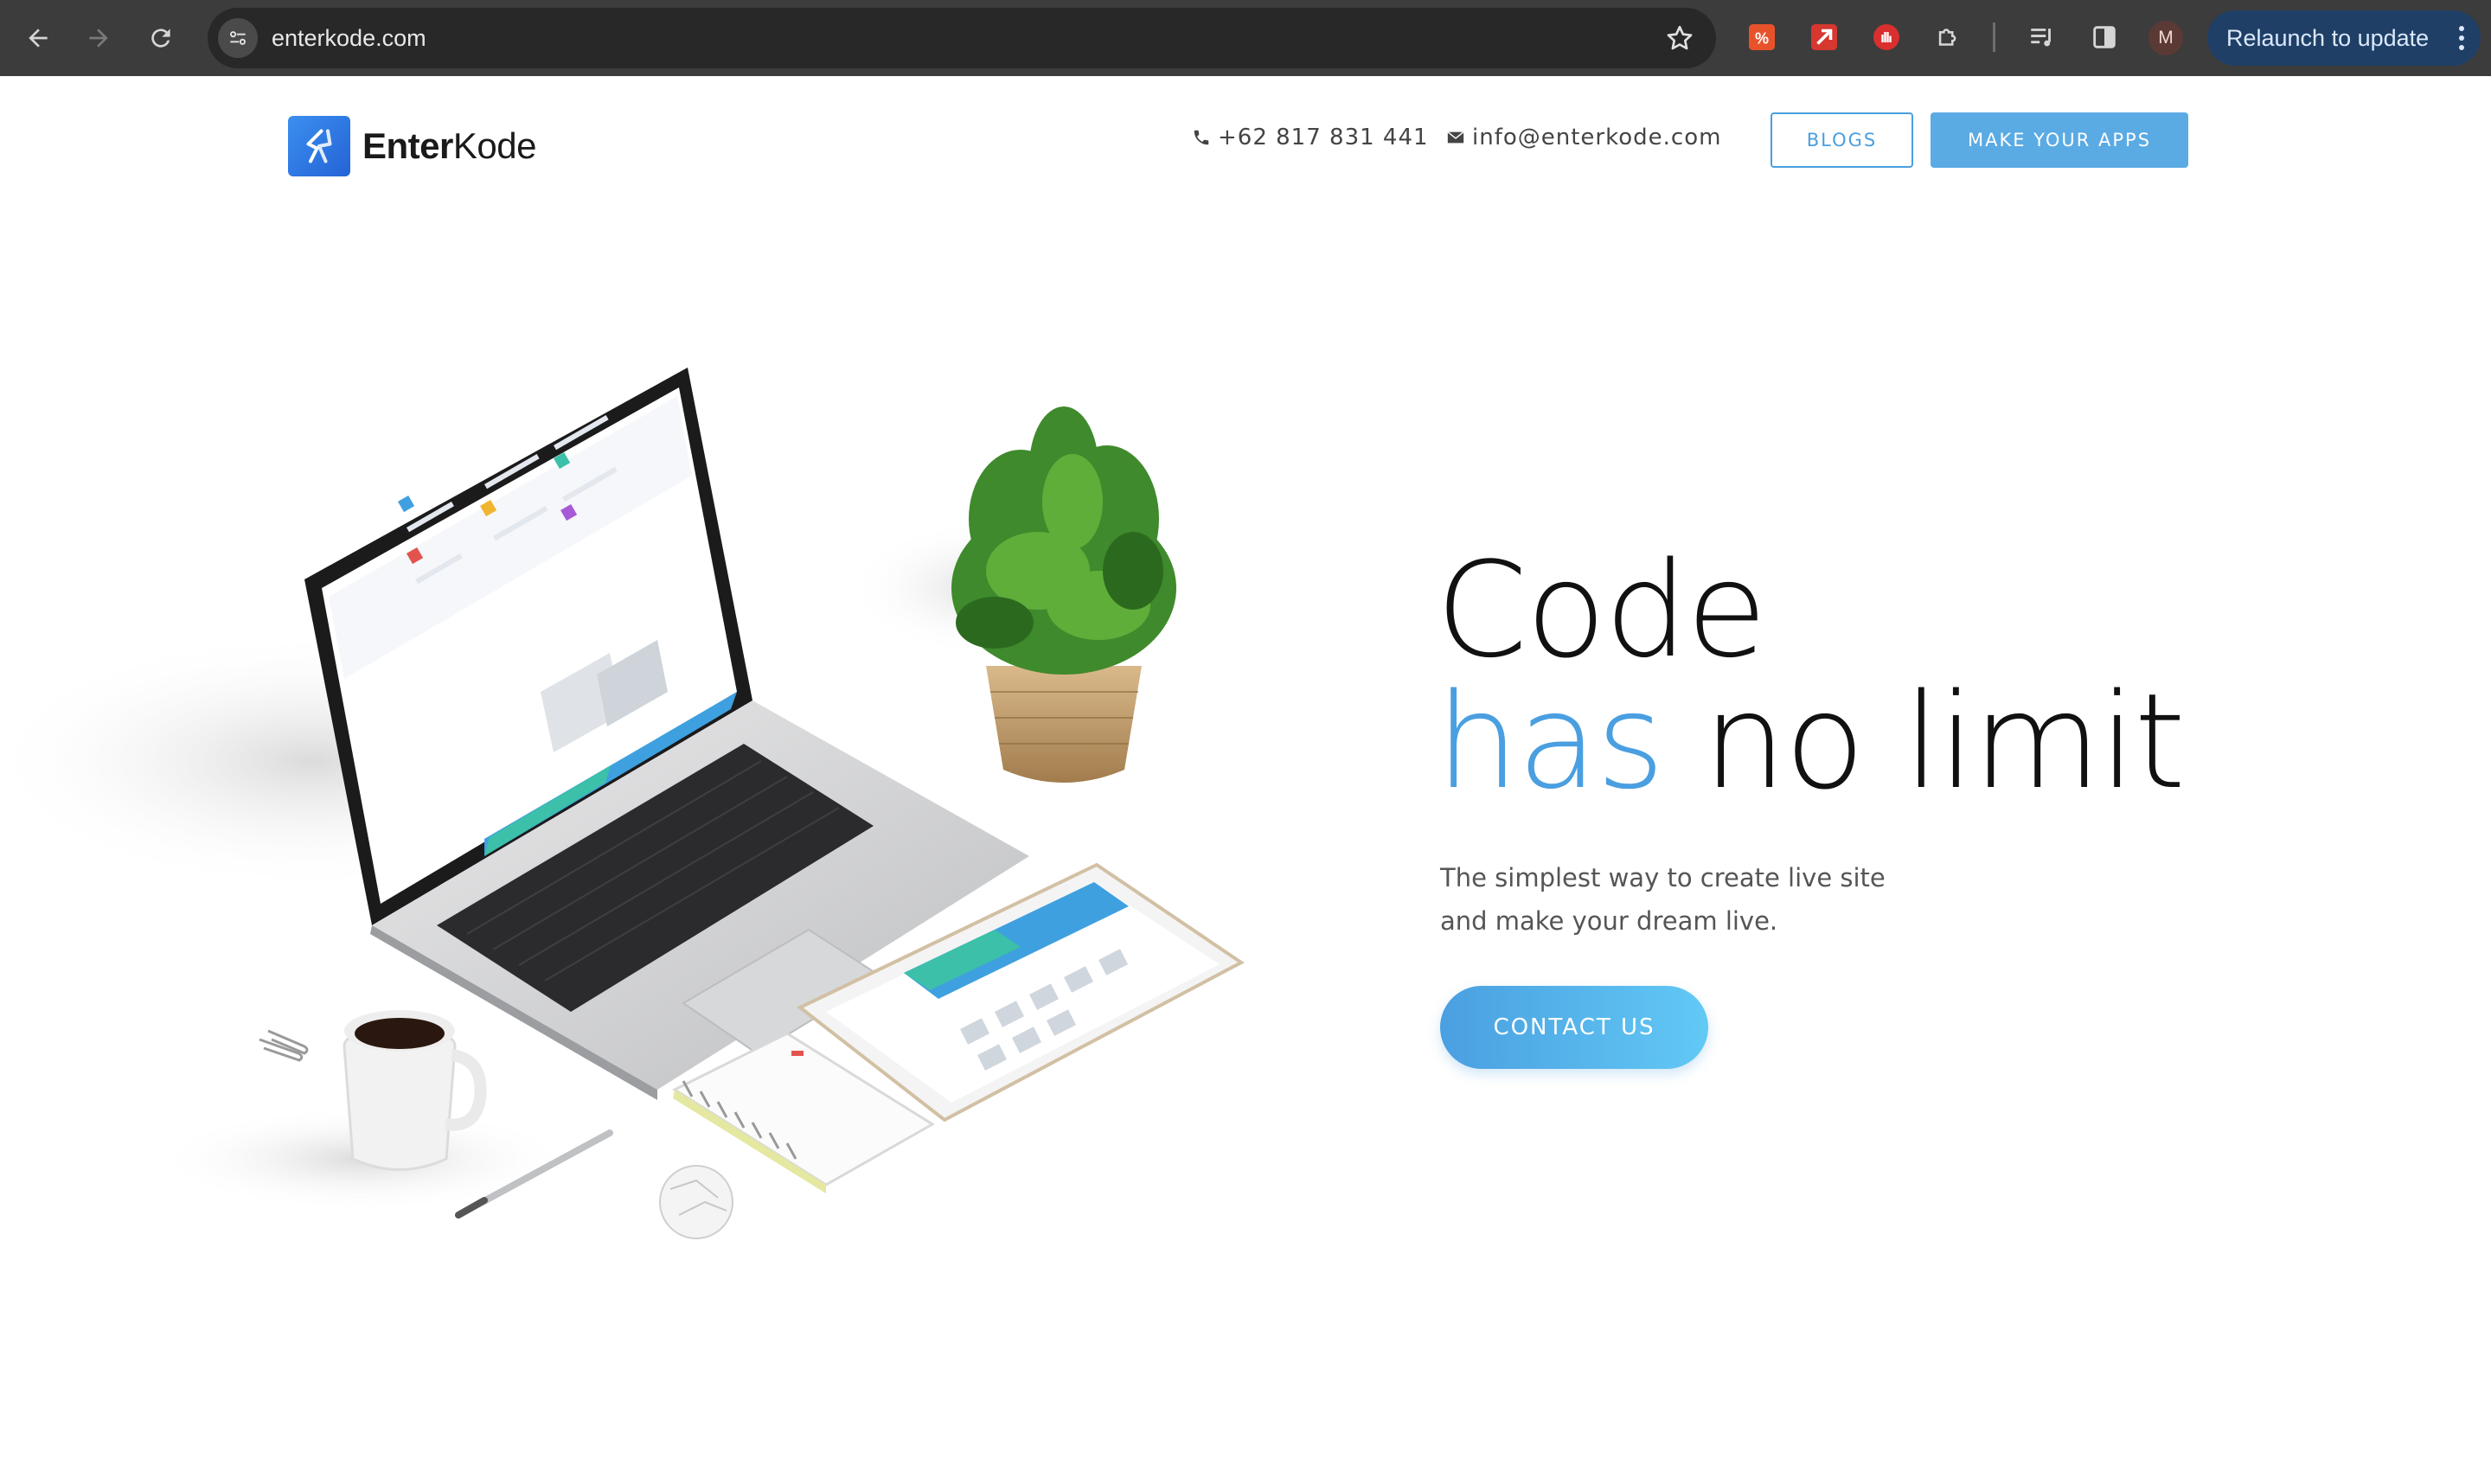 The image size is (2491, 1484). Describe the element at coordinates (161, 38) in the screenshot. I see `reload-icon` at that location.